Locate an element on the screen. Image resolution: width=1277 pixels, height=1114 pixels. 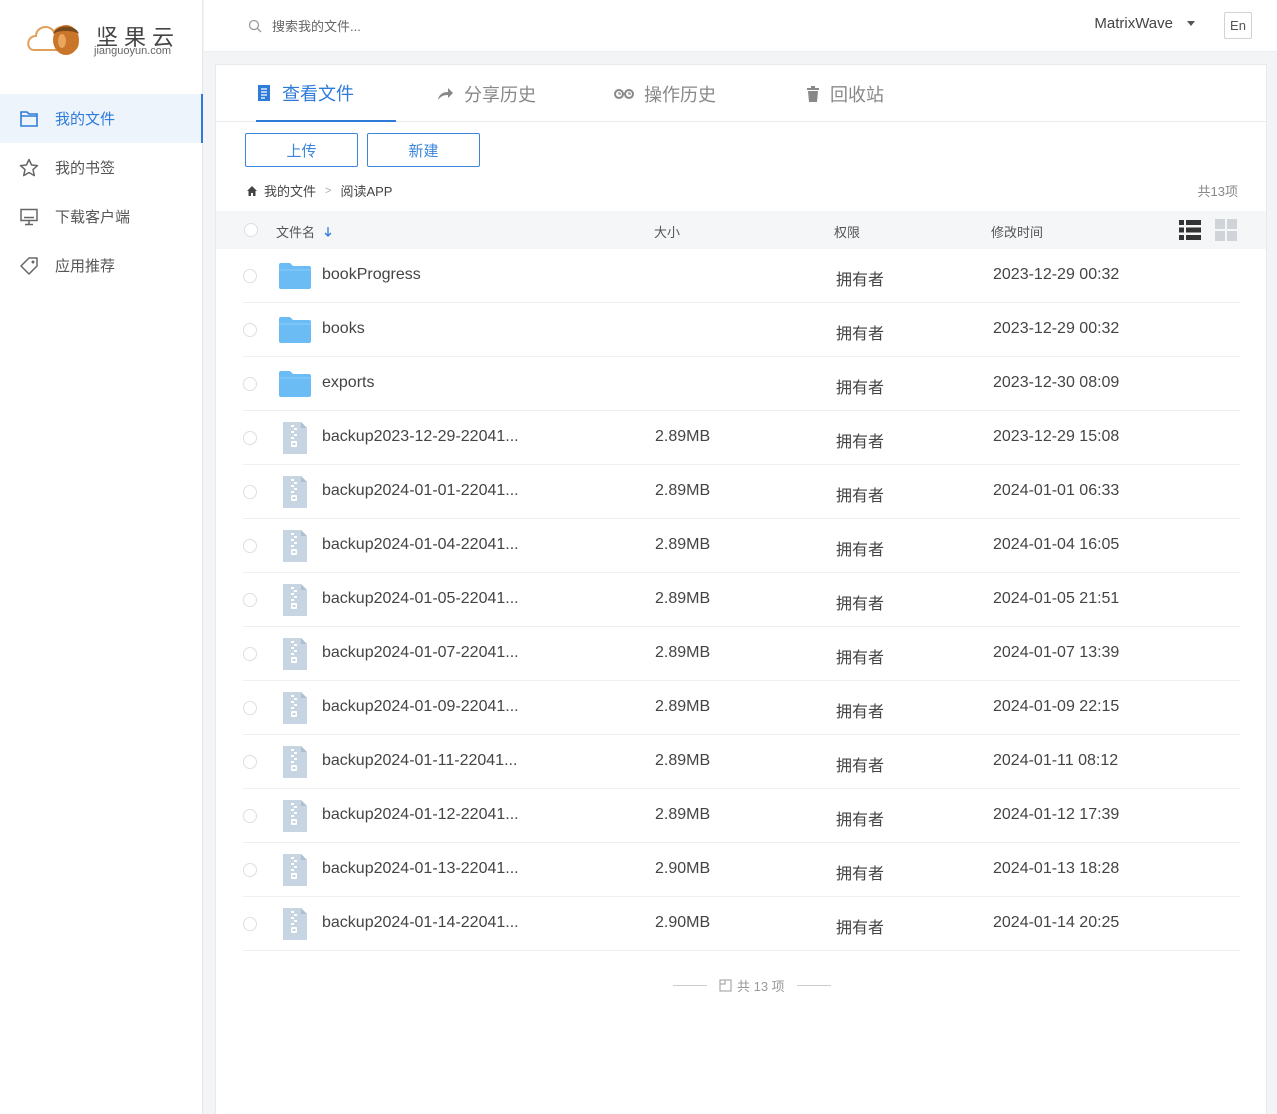
sidebar-item-bookmarks: 我的书签 is located at coordinates (101, 167).